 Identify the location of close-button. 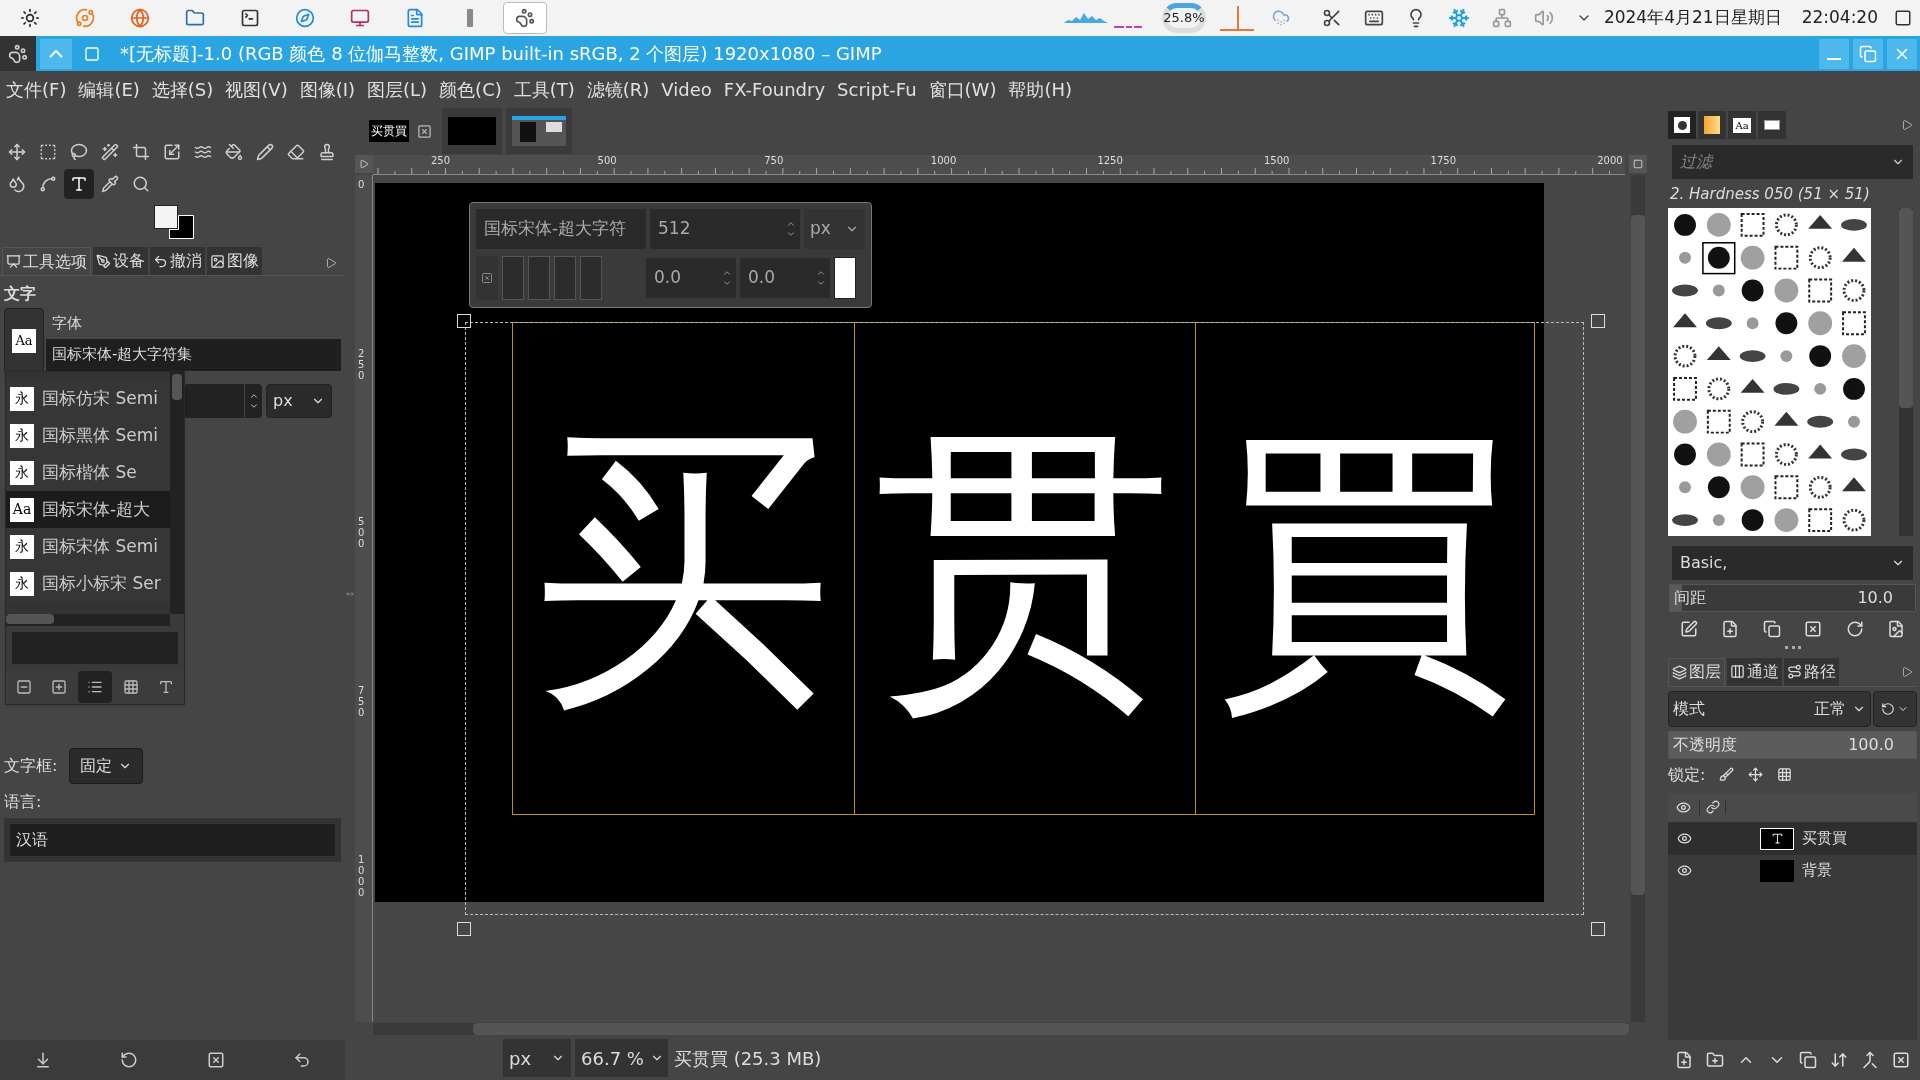
(1902, 53).